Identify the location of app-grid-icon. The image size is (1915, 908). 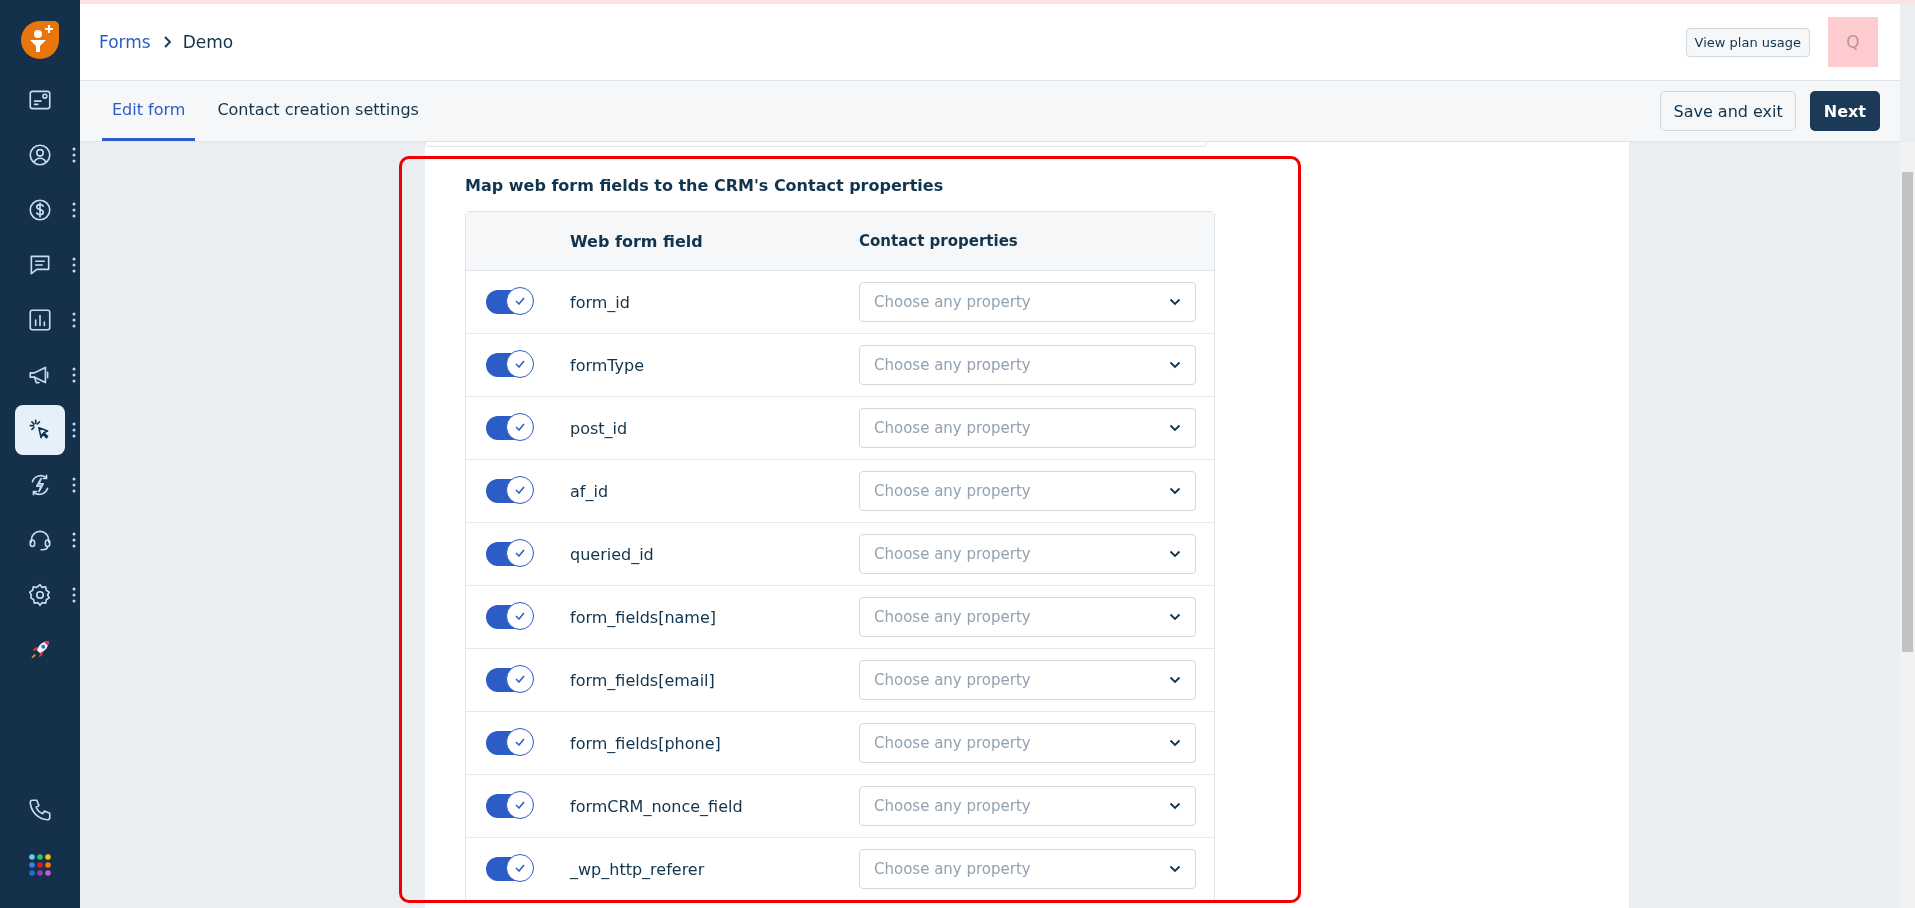
(40, 864).